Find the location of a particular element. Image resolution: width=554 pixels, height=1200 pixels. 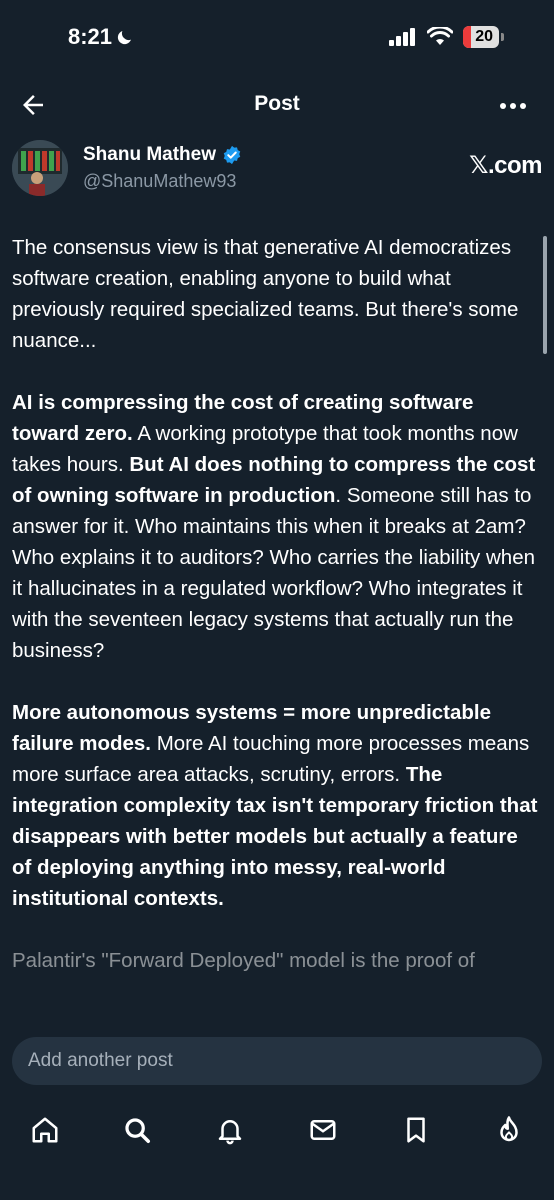

page-title: Post is located at coordinates (277, 103).